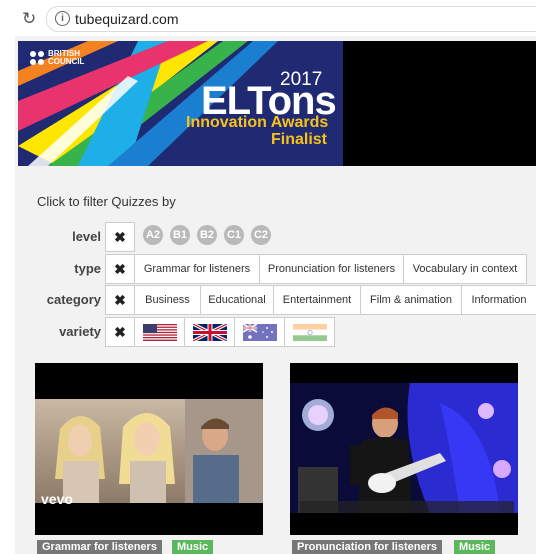 The width and height of the screenshot is (536, 554). Describe the element at coordinates (234, 235) in the screenshot. I see `level-option-c1: C1` at that location.